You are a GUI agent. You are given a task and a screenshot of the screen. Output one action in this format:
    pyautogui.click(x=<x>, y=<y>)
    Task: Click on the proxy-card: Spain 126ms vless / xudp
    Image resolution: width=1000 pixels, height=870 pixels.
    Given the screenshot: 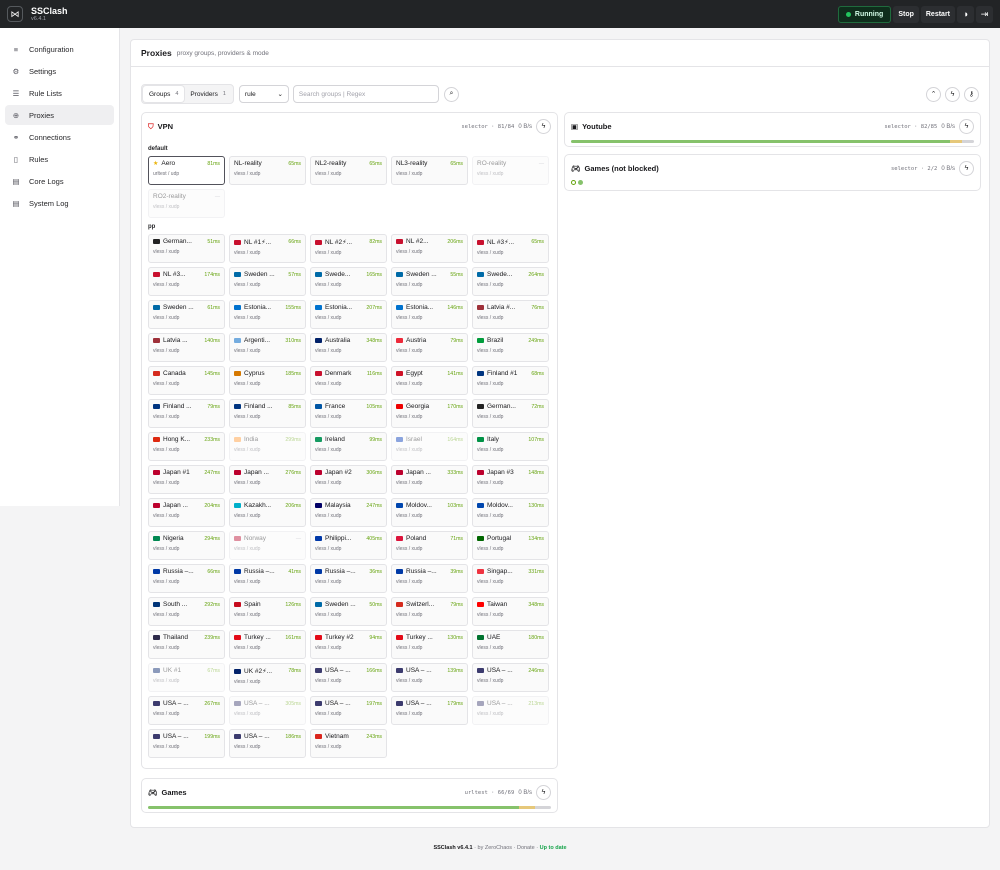 What is the action you would take?
    pyautogui.click(x=267, y=611)
    